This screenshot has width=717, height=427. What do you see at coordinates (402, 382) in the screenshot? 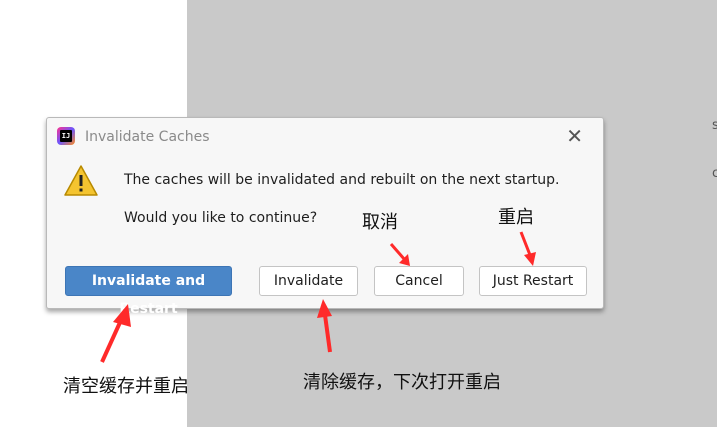
I see `annotation-invalidate: 清除缓存，下次打开重启` at bounding box center [402, 382].